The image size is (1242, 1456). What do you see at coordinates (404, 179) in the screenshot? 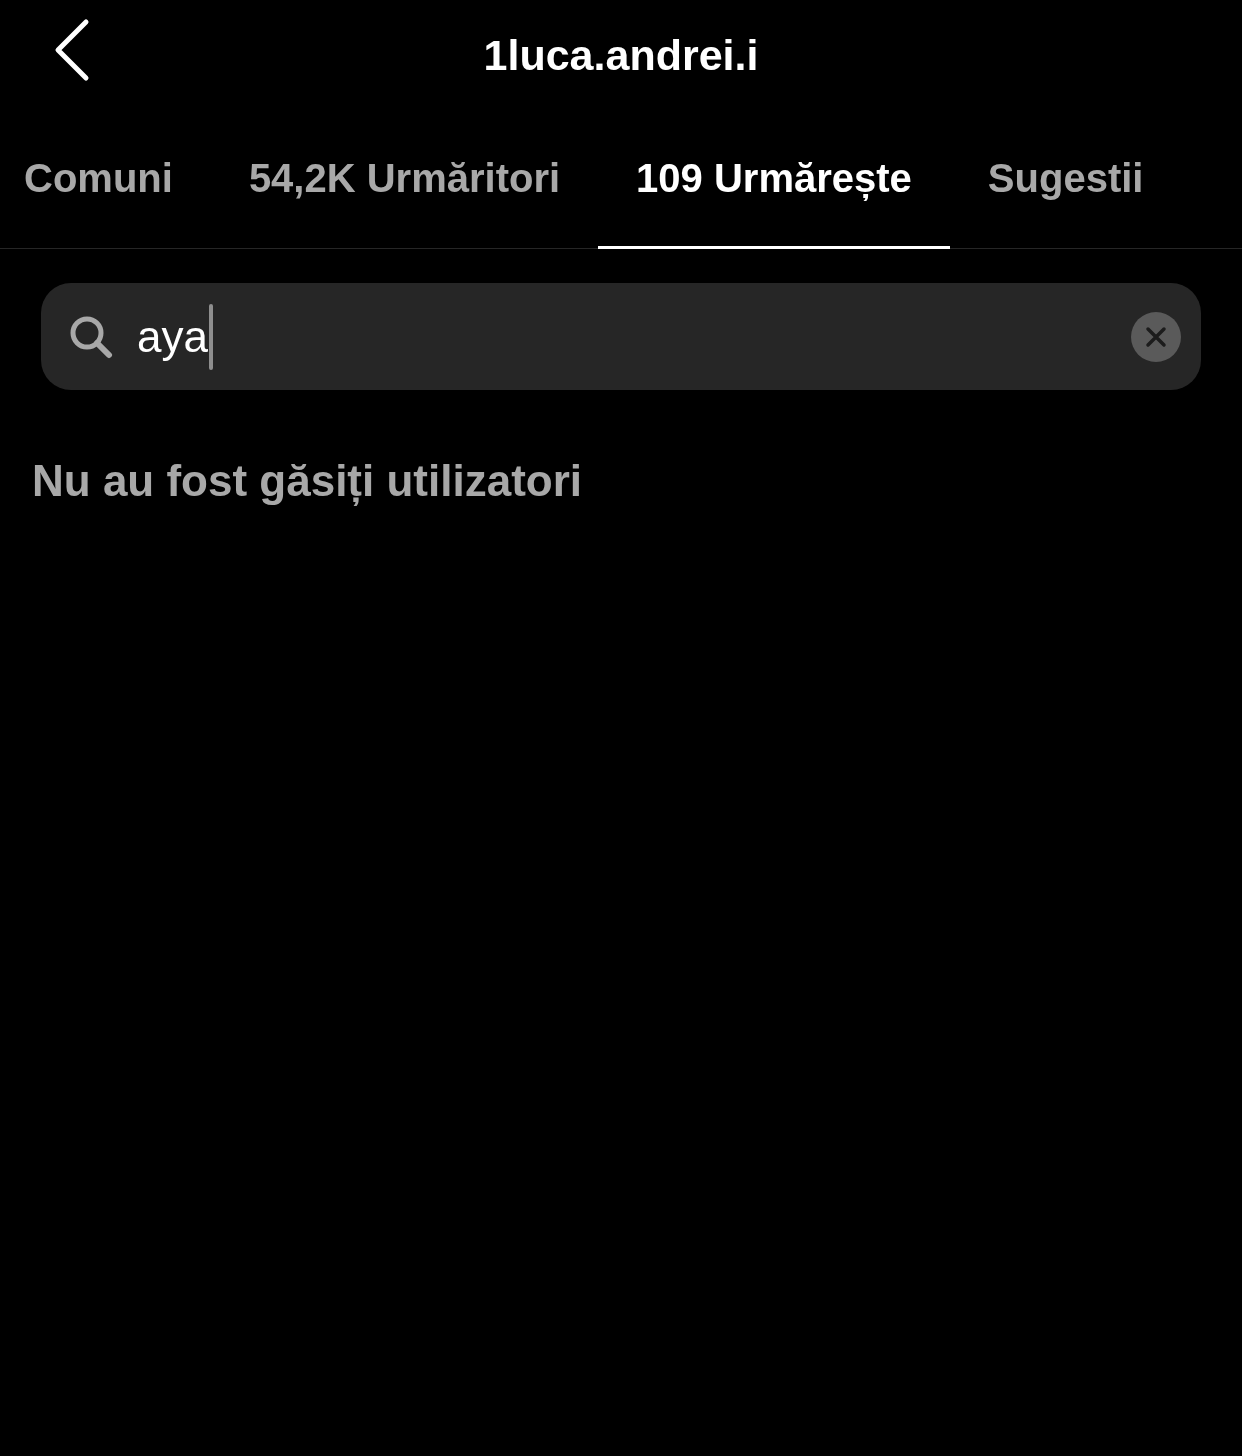
I see `tab: 54,2K Urmăritori` at bounding box center [404, 179].